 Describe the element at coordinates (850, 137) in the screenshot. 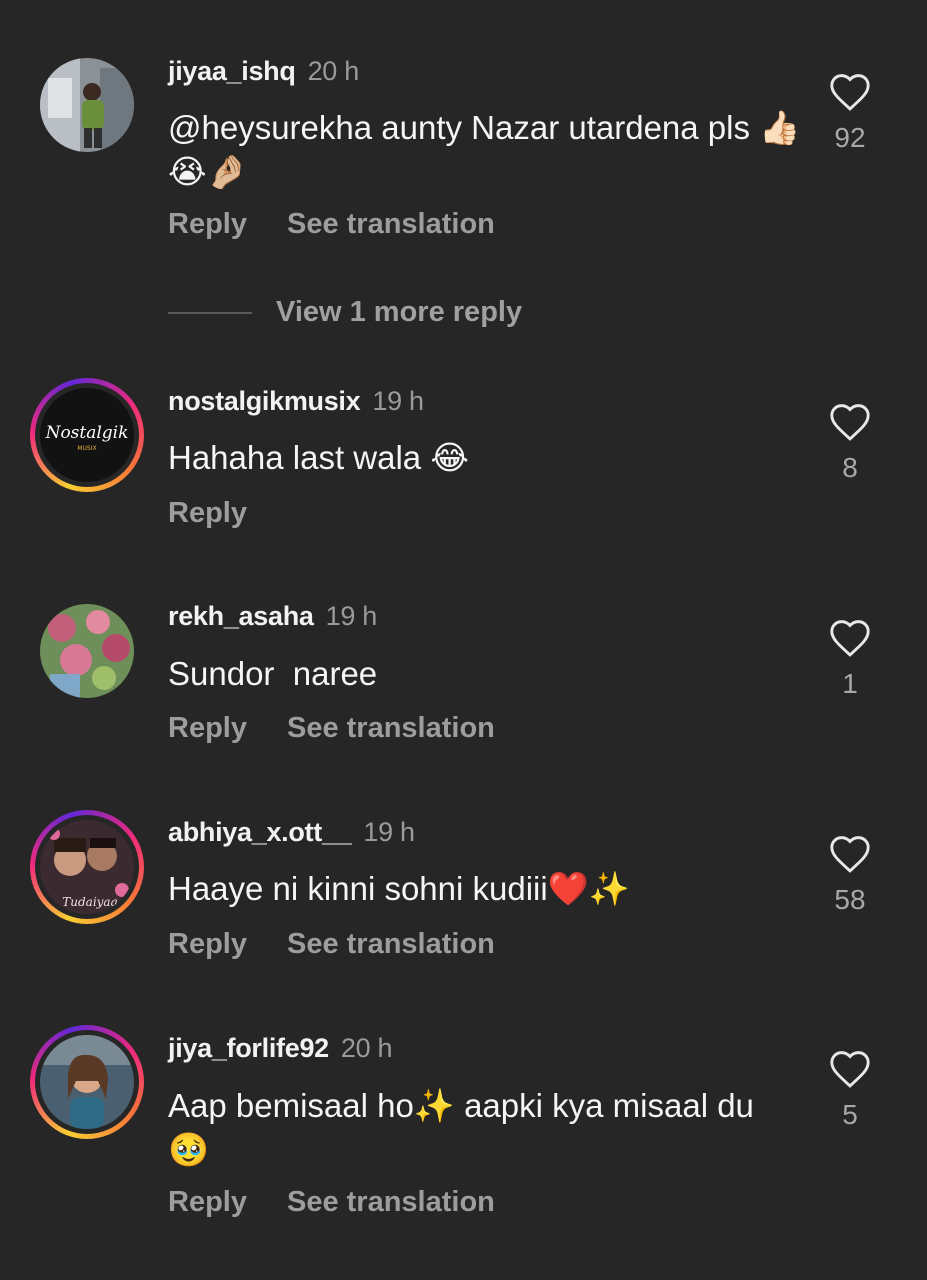

I see `like-count: 92` at that location.